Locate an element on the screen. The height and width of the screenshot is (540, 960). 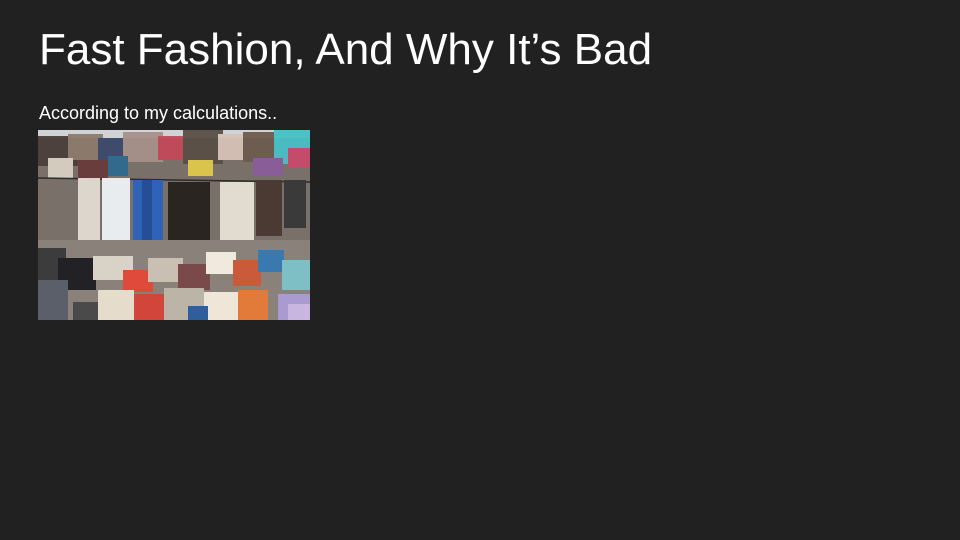
slide-body-text: According to my calculations.. is located at coordinates (158, 113).